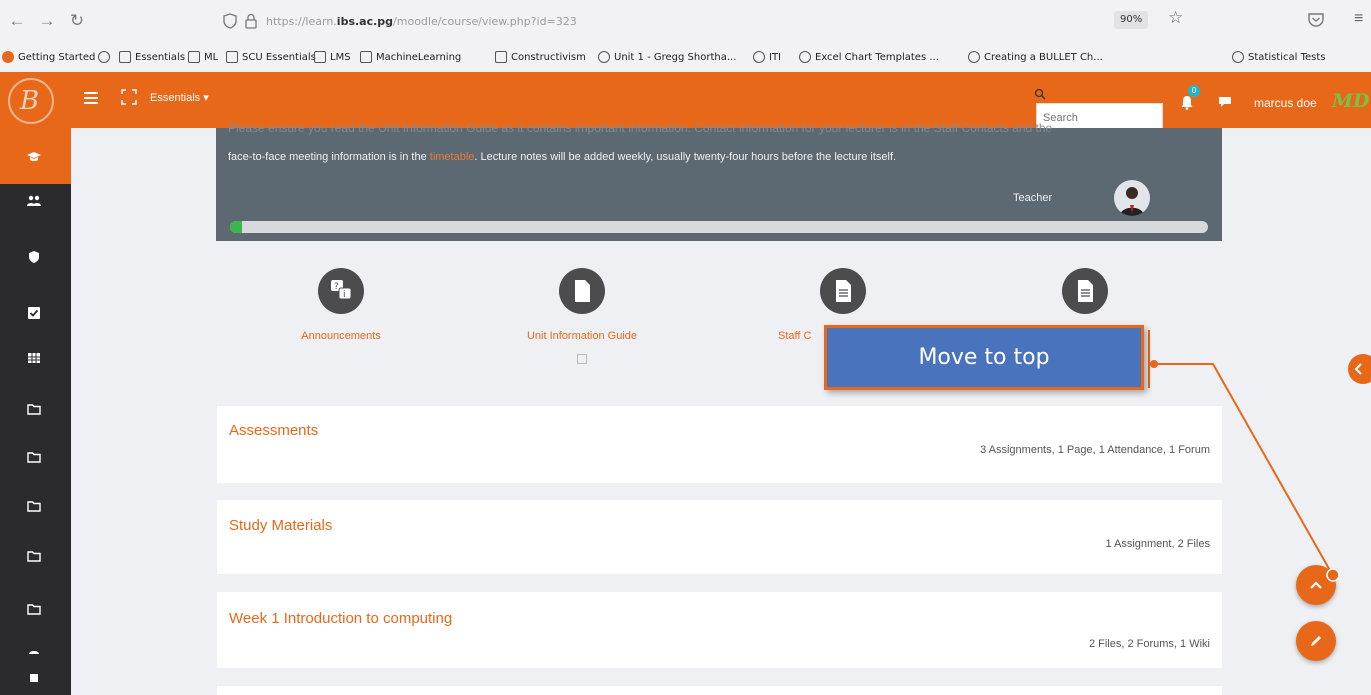 Image resolution: width=1371 pixels, height=695 pixels. I want to click on bookmark-item: Statistical Tests, so click(1279, 57).